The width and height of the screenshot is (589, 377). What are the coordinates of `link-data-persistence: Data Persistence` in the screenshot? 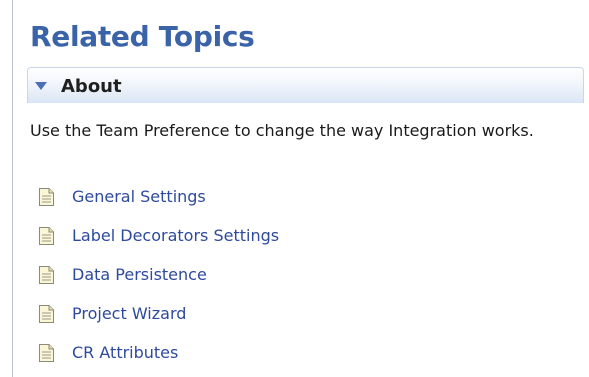 It's located at (159, 274).